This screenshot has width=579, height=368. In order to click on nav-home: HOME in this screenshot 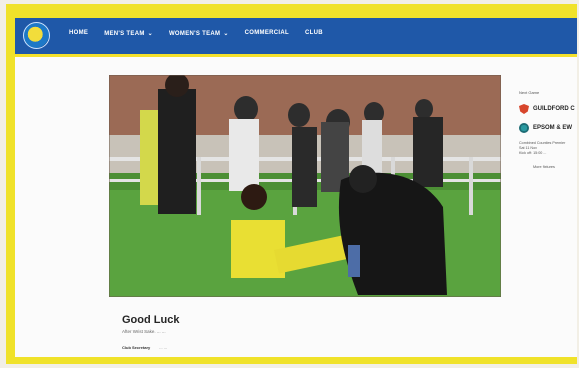, I will do `click(78, 33)`.